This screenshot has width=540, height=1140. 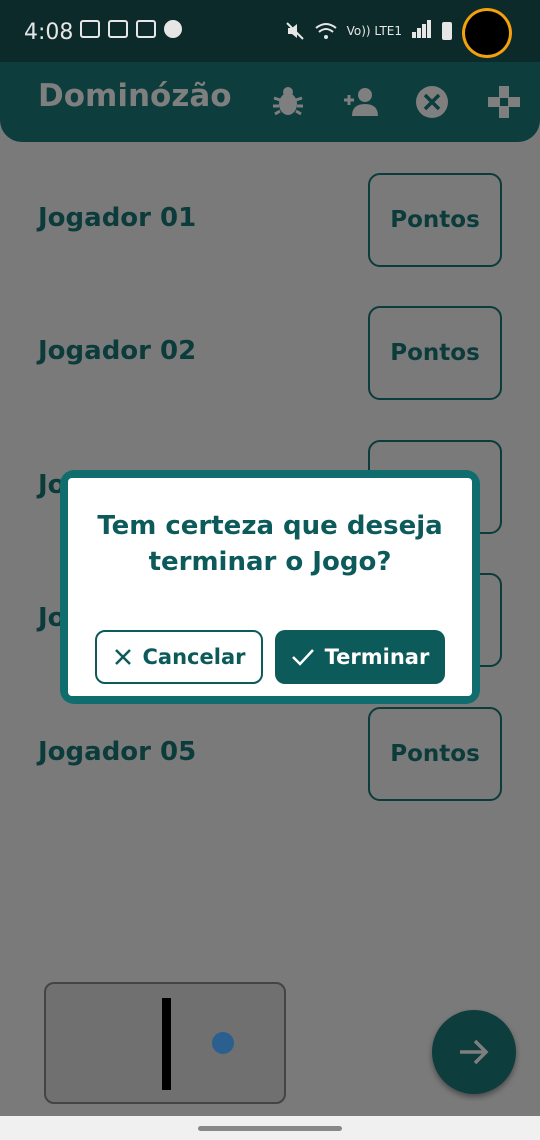 What do you see at coordinates (223, 1043) in the screenshot?
I see `domino-pip` at bounding box center [223, 1043].